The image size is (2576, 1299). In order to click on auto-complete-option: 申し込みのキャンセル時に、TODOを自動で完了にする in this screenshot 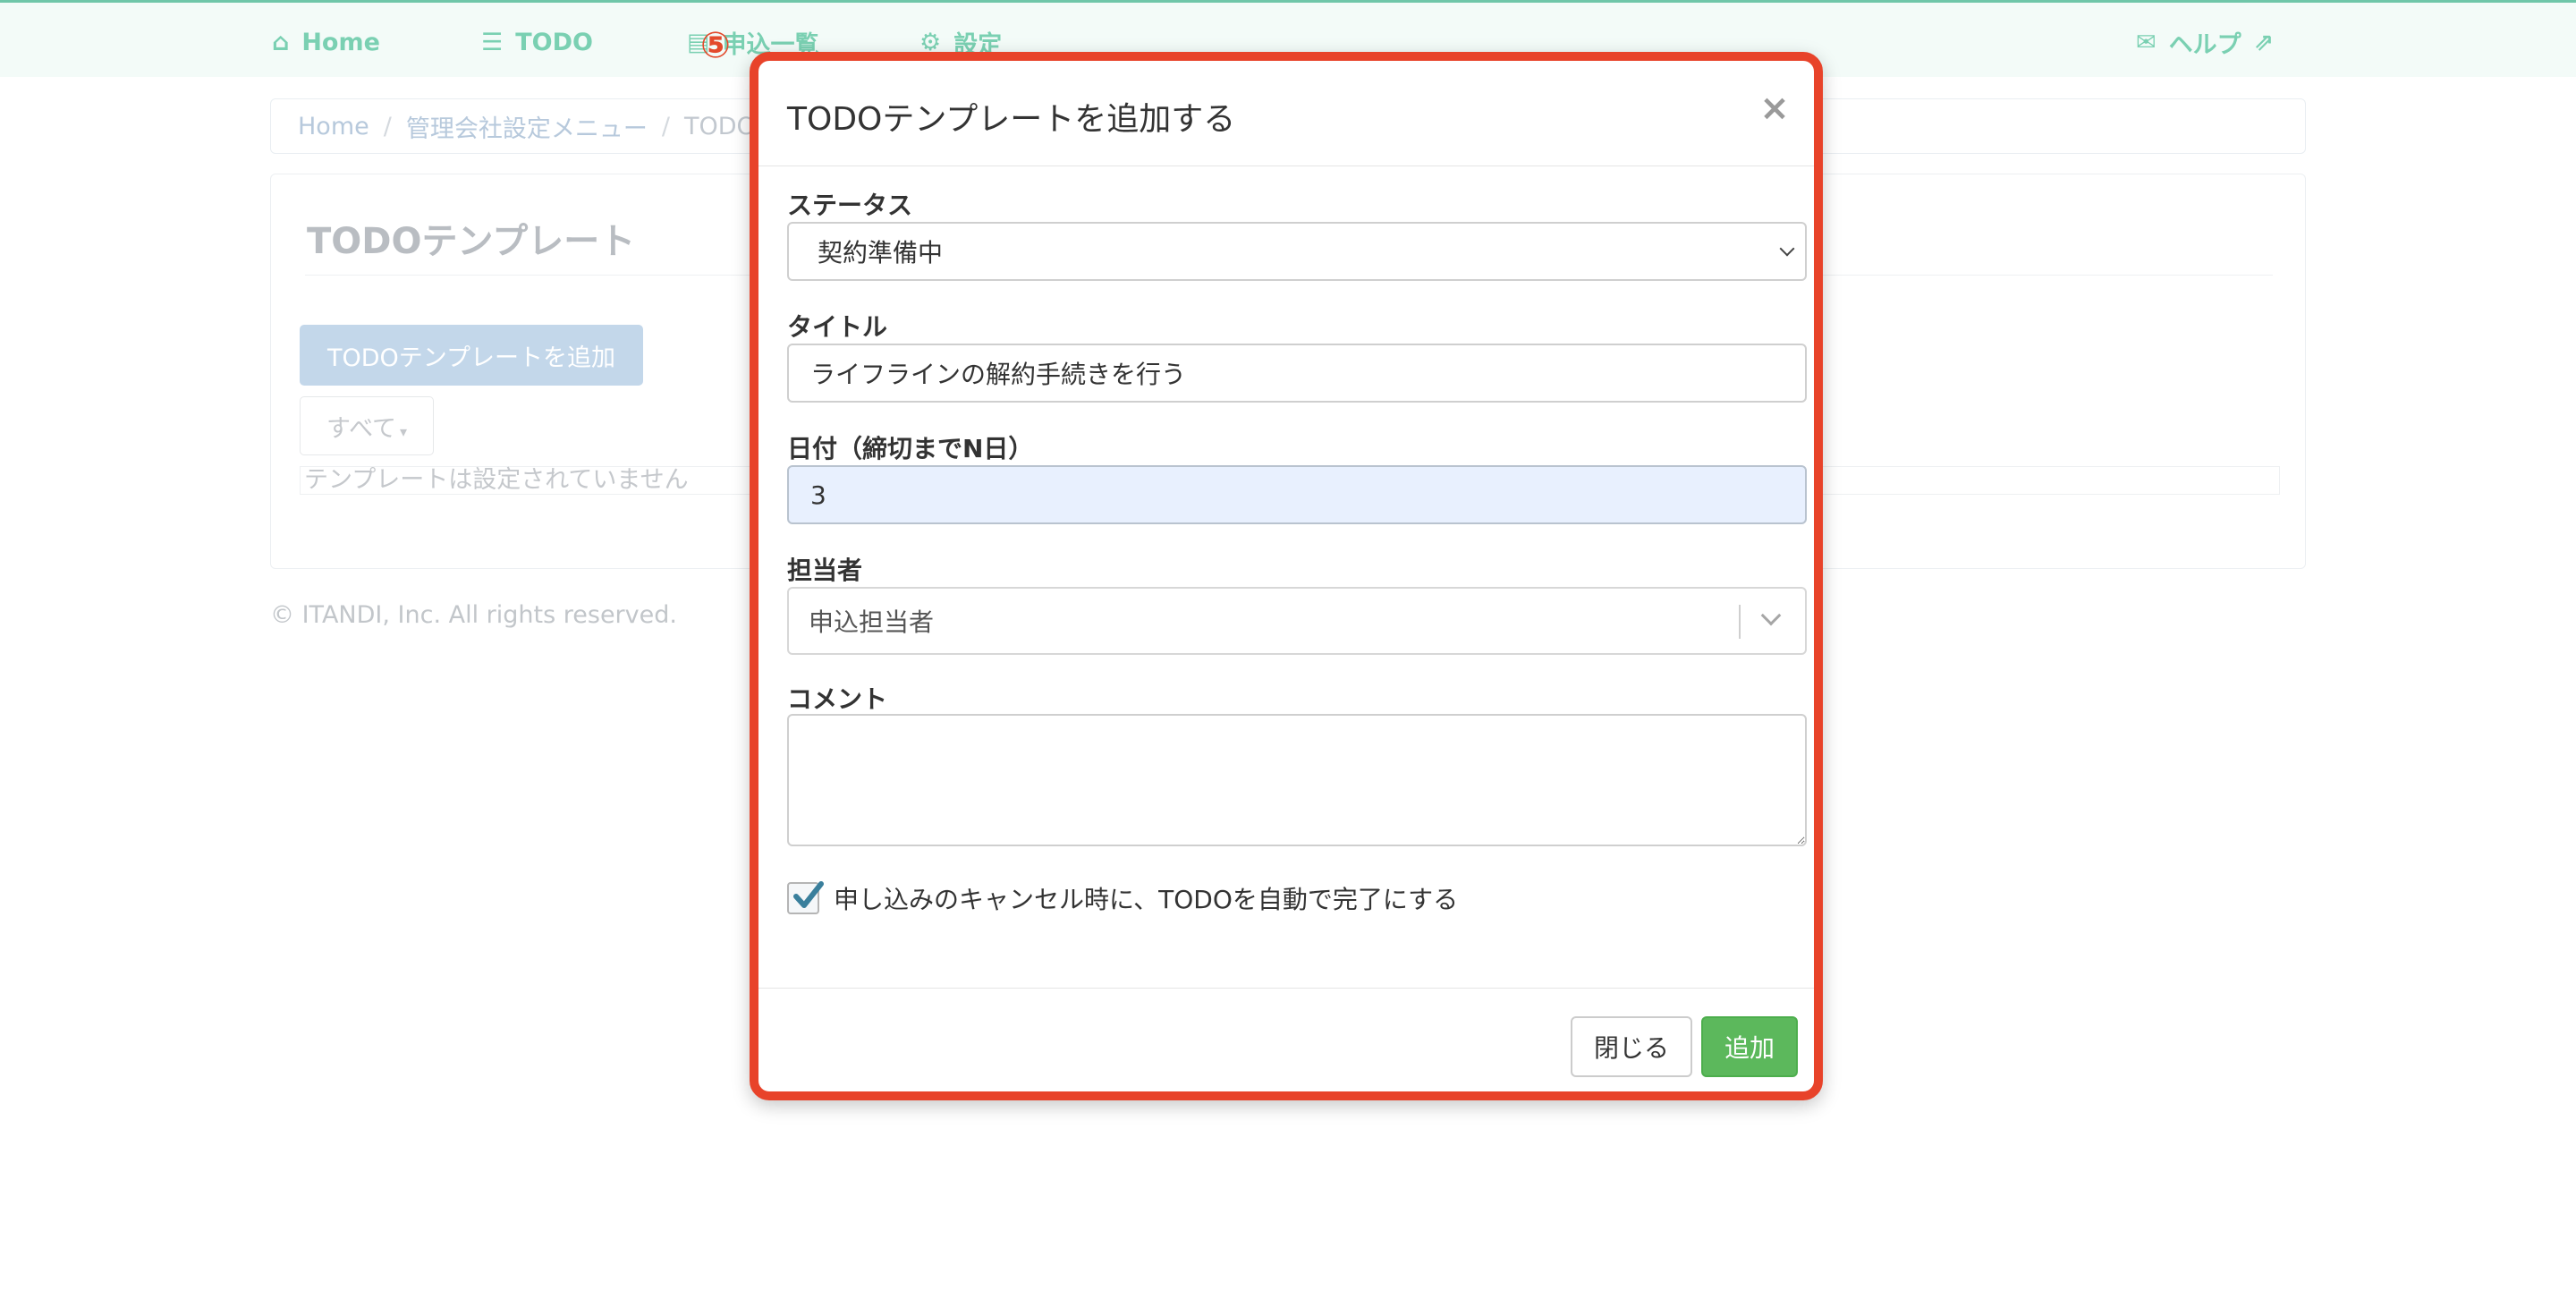, I will do `click(1122, 898)`.